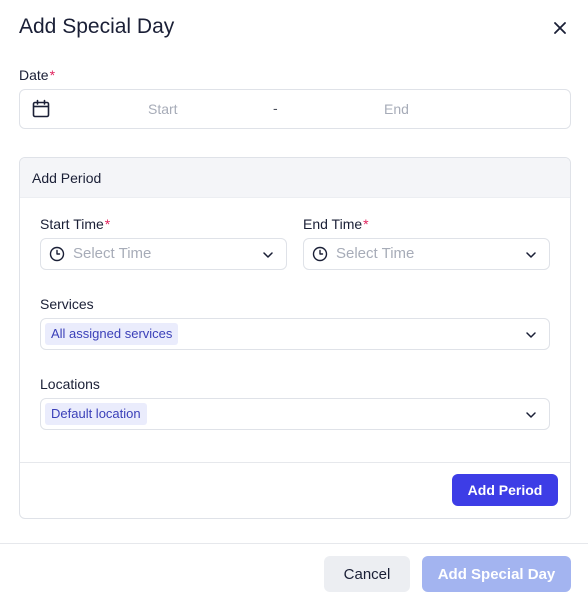  I want to click on close-button, so click(560, 28).